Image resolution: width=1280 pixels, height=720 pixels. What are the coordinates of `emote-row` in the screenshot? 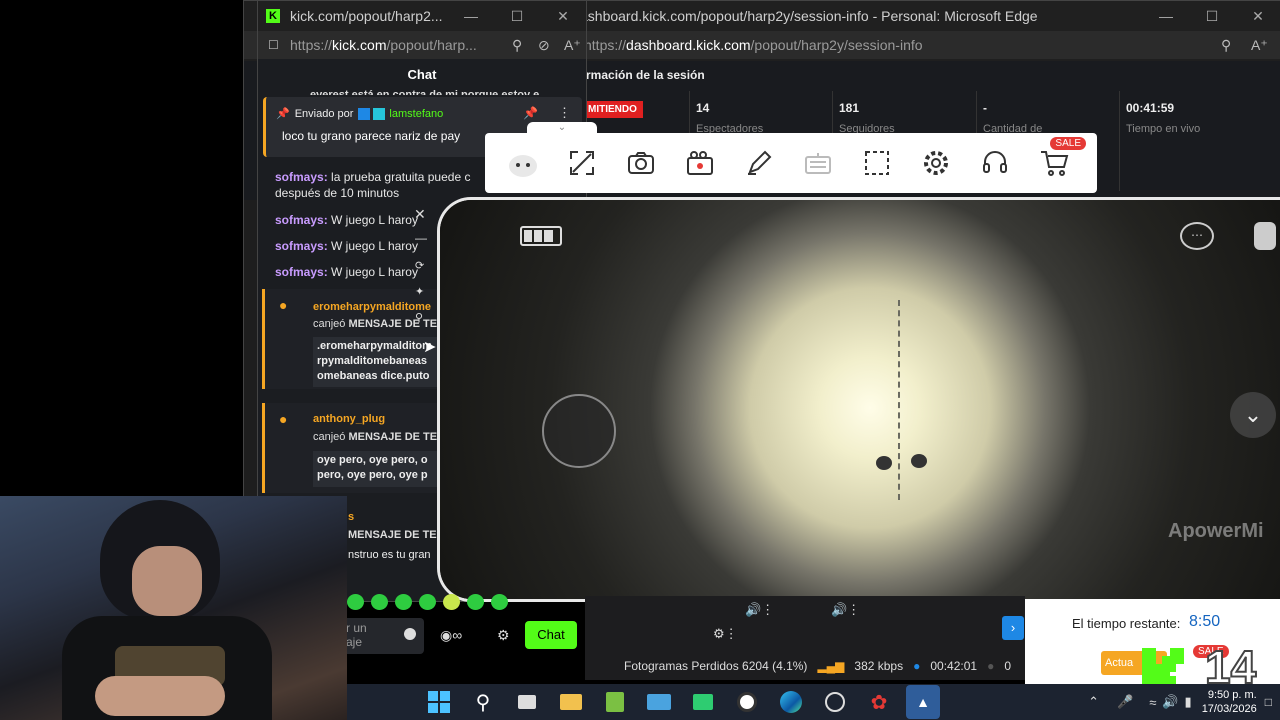 It's located at (437, 603).